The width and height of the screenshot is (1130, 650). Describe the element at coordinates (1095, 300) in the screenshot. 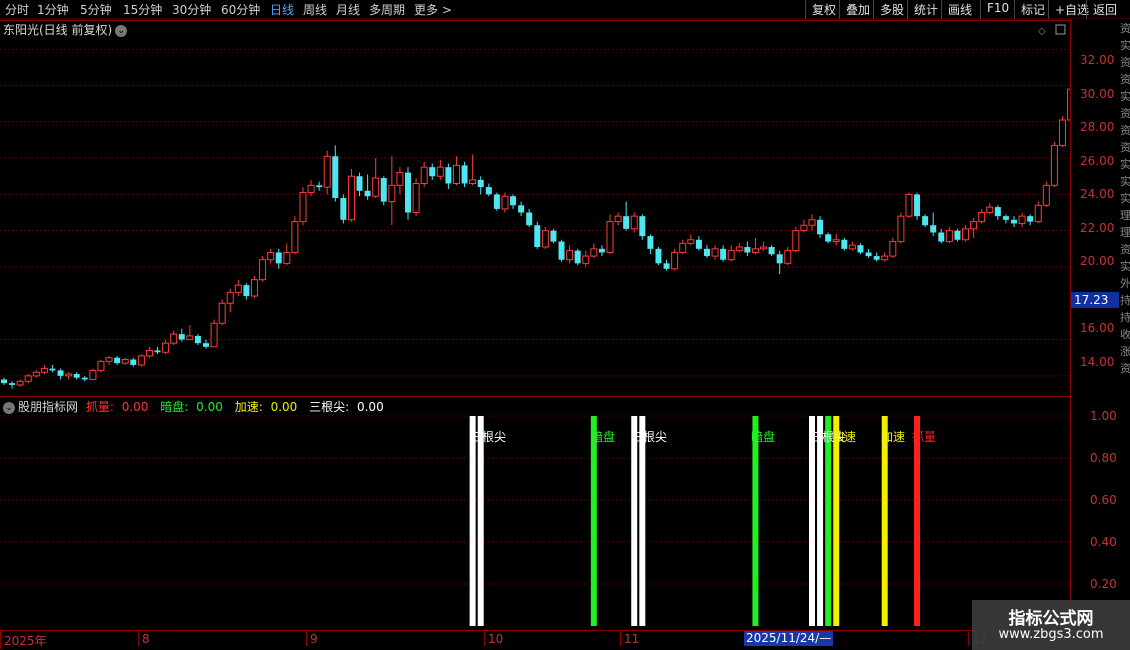

I see `current-price-marker: 17.23` at that location.